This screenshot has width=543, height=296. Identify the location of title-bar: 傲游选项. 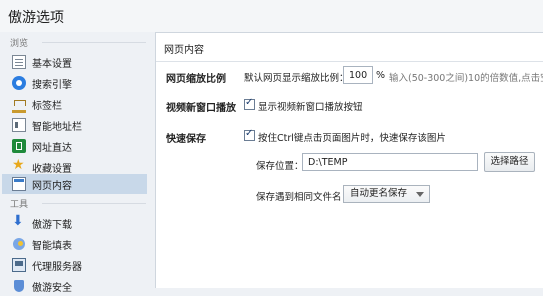
(271, 16).